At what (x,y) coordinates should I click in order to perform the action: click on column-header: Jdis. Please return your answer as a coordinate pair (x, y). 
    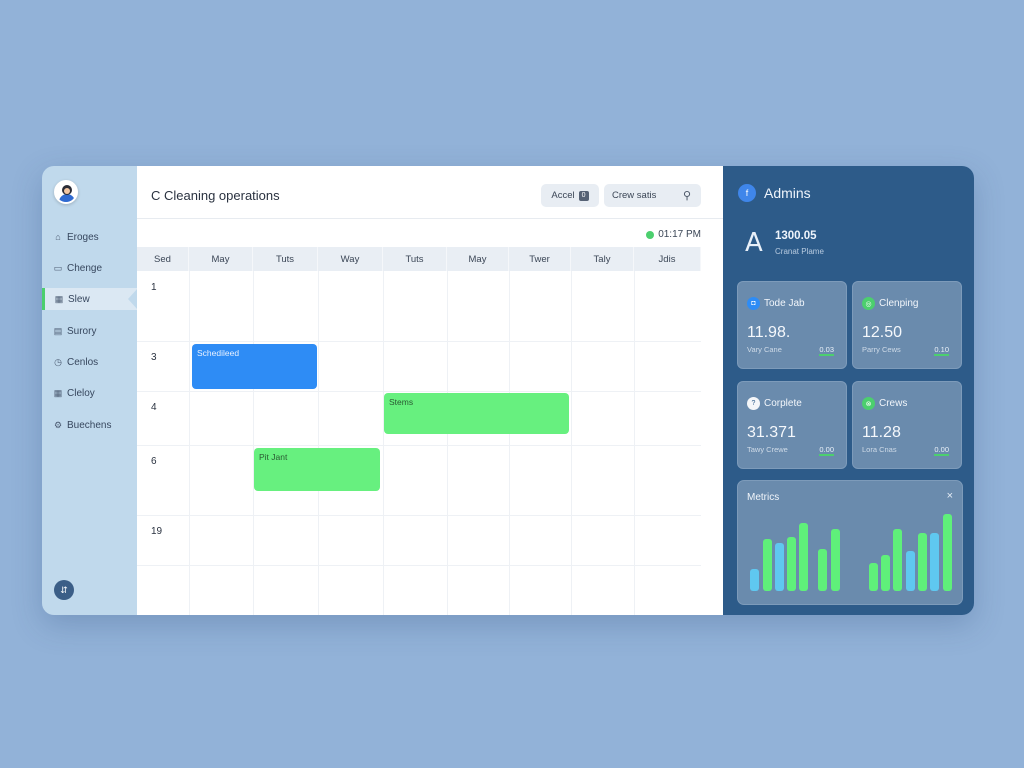
    Looking at the image, I should click on (667, 259).